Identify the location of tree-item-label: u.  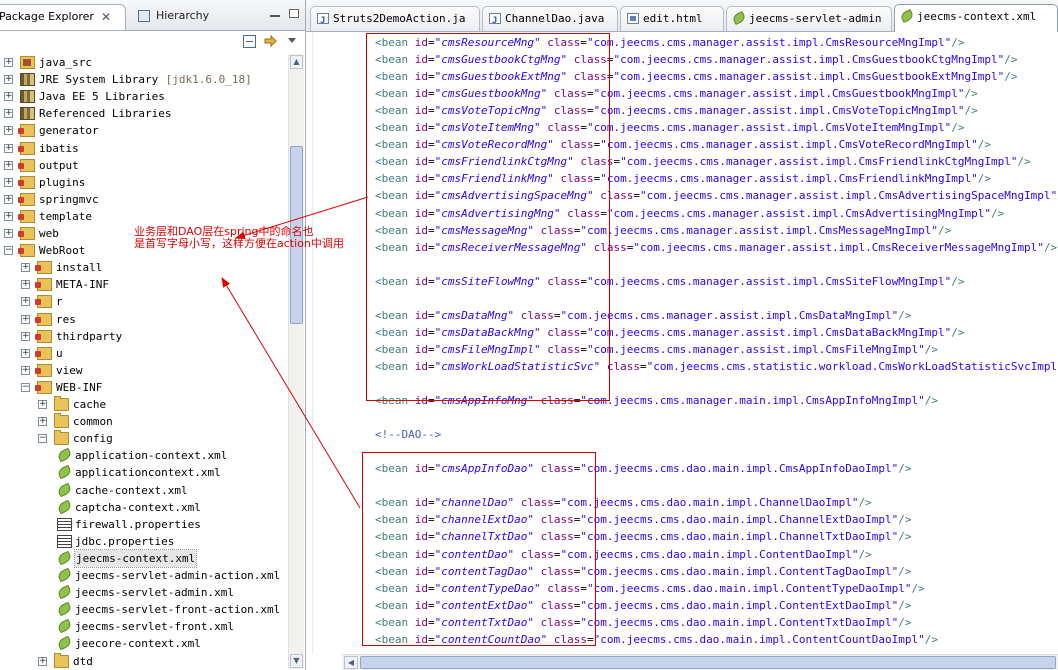
(59, 353).